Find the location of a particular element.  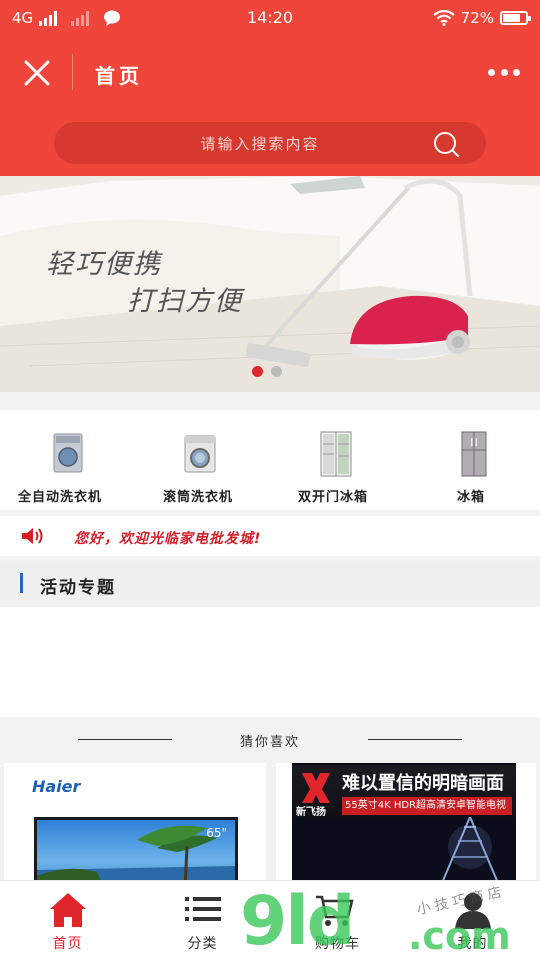

category-item-fridge: 冰箱 is located at coordinates (480, 460).